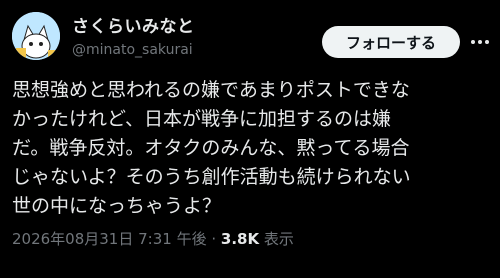 This screenshot has width=500, height=278. I want to click on post-text-line: 世の中になっちゃうよ？, so click(117, 206).